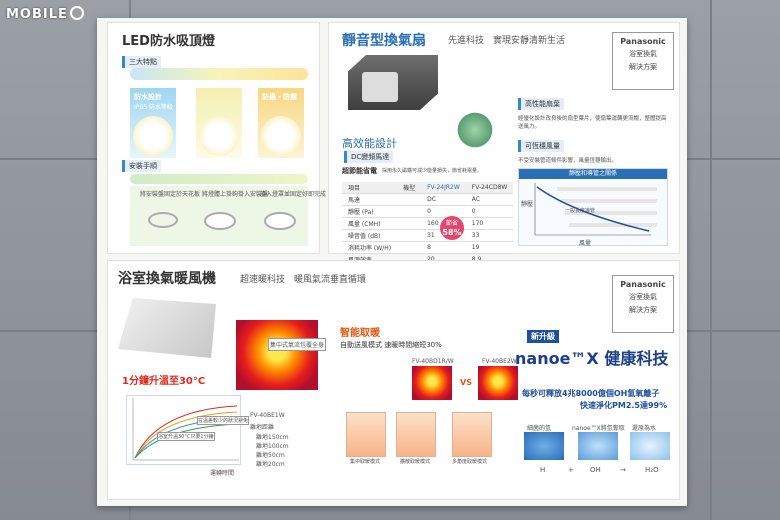 The height and width of the screenshot is (520, 780). Describe the element at coordinates (591, 393) in the screenshot. I see `nanoe-line1: 每秒可釋放4兆8000億個OH氫氧離子` at that location.